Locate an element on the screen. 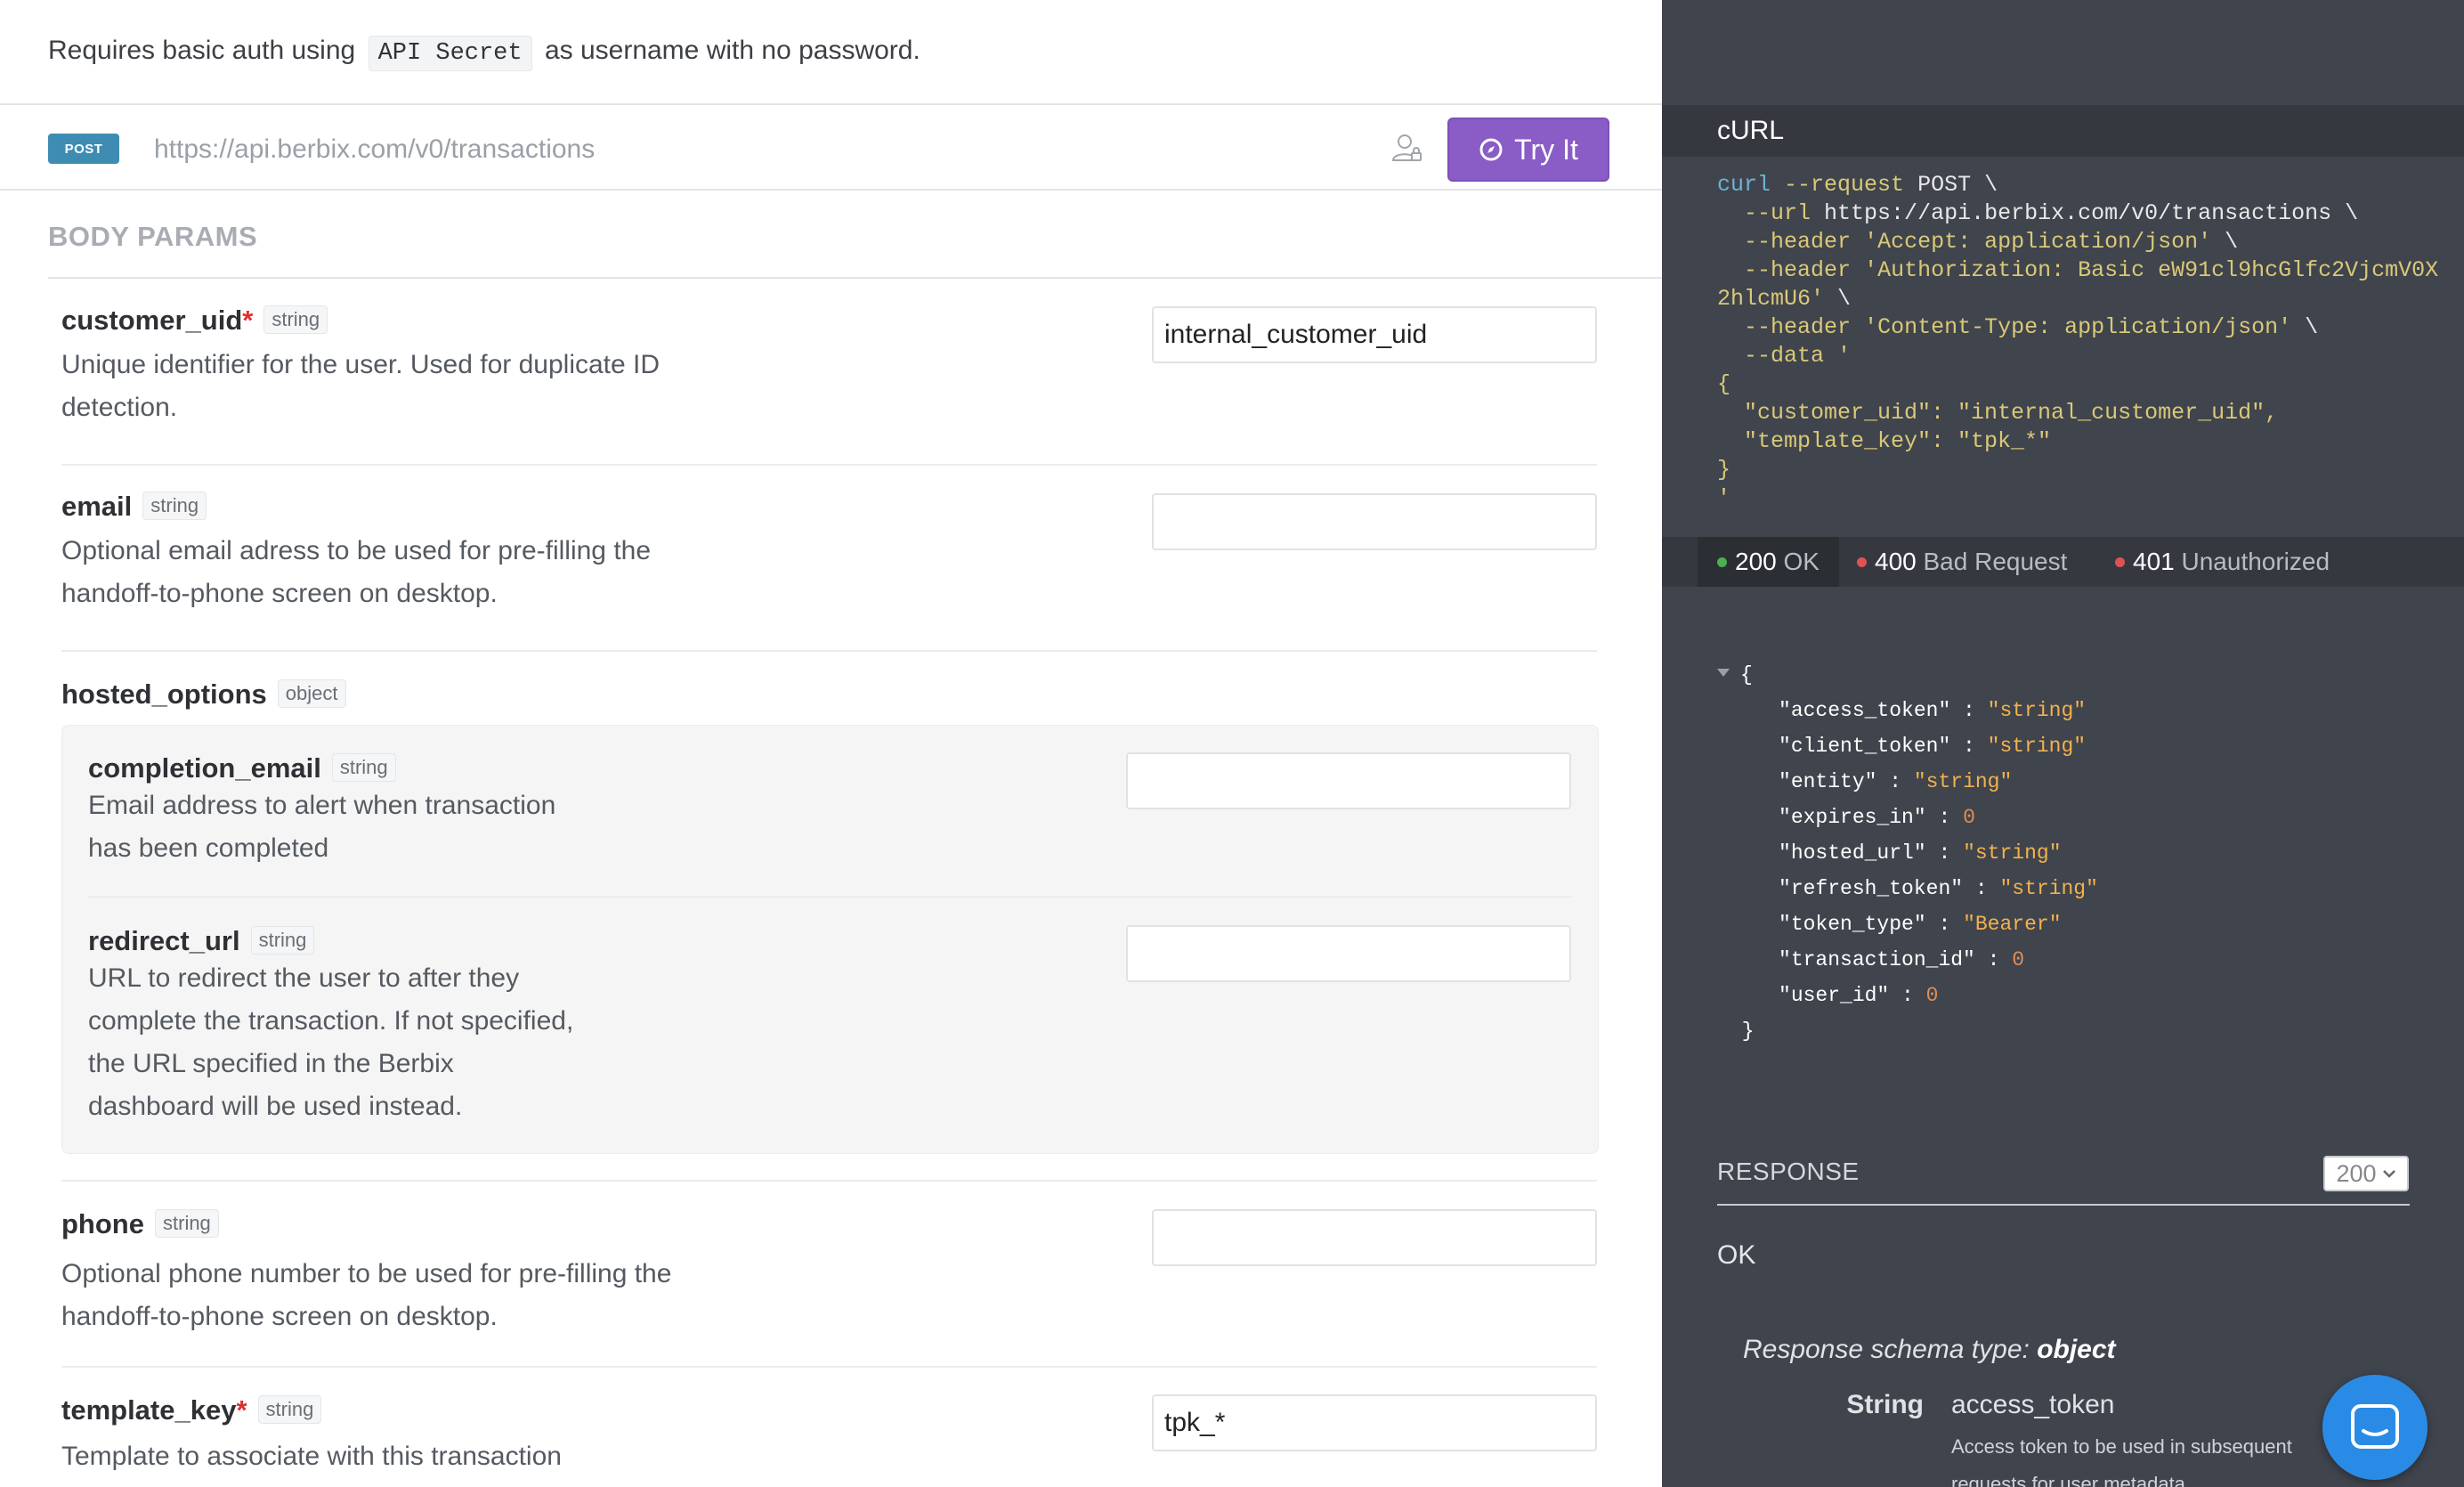 The image size is (2464, 1487). tab-status-400: 400 Bad Request is located at coordinates (1962, 562).